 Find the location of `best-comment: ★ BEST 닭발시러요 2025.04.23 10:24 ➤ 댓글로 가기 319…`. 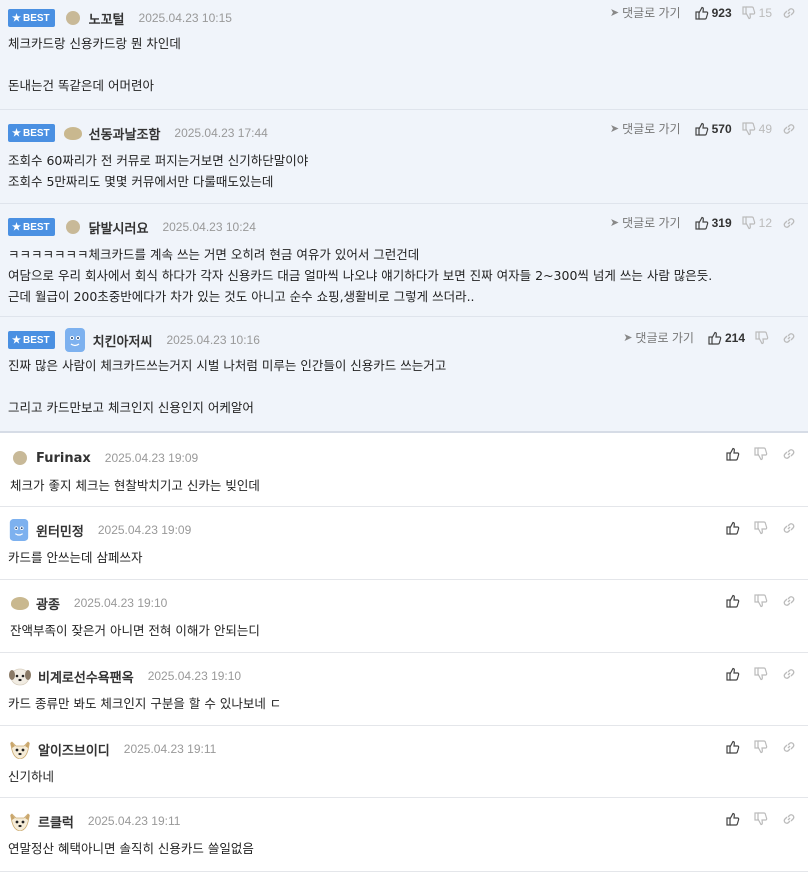

best-comment: ★ BEST 닭발시러요 2025.04.23 10:24 ➤ 댓글로 가기 319… is located at coordinates (404, 260).